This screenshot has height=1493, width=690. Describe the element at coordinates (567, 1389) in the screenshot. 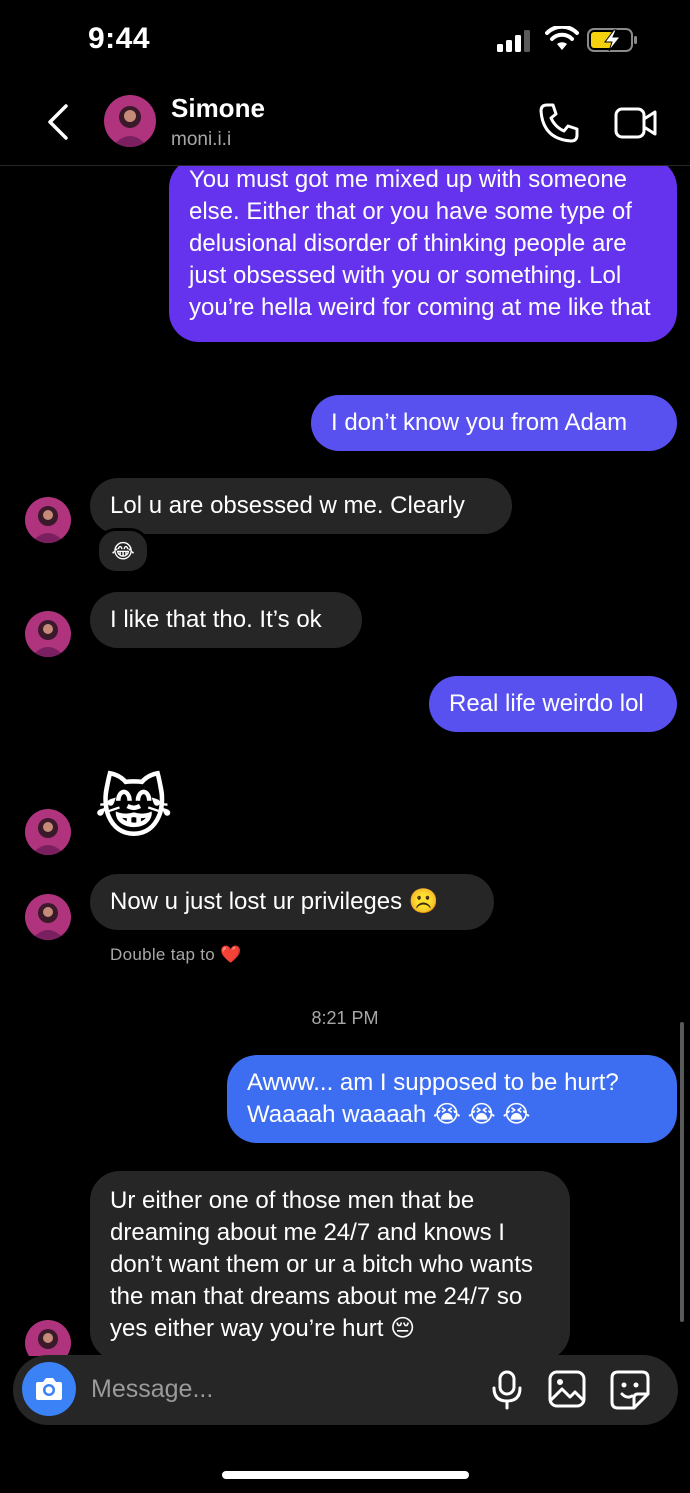

I see `gallery-icon` at that location.